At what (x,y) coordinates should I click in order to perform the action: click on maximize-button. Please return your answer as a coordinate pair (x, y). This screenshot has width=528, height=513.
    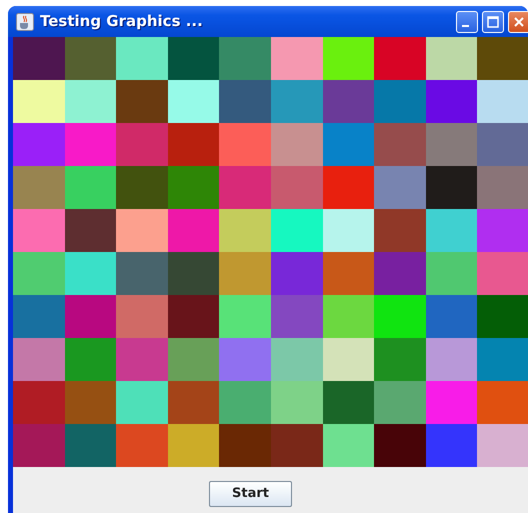
    Looking at the image, I should click on (493, 21).